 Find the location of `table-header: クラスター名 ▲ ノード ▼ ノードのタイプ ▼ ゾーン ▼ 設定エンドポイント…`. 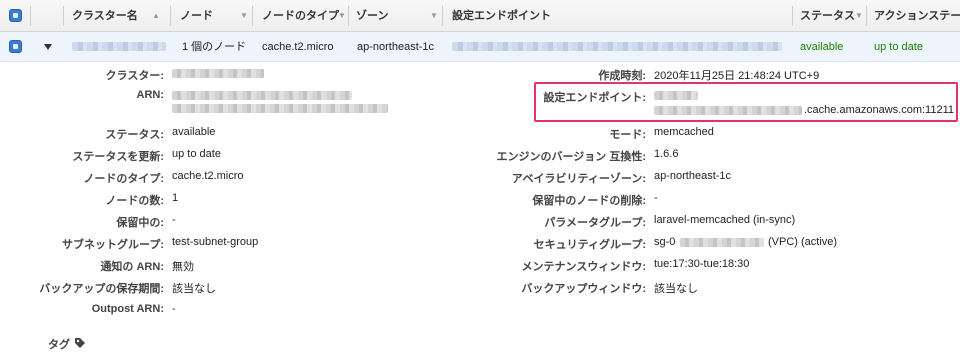

table-header: クラスター名 ▲ ノード ▼ ノードのタイプ ▼ ゾーン ▼ 設定エンドポイント… is located at coordinates (480, 16).